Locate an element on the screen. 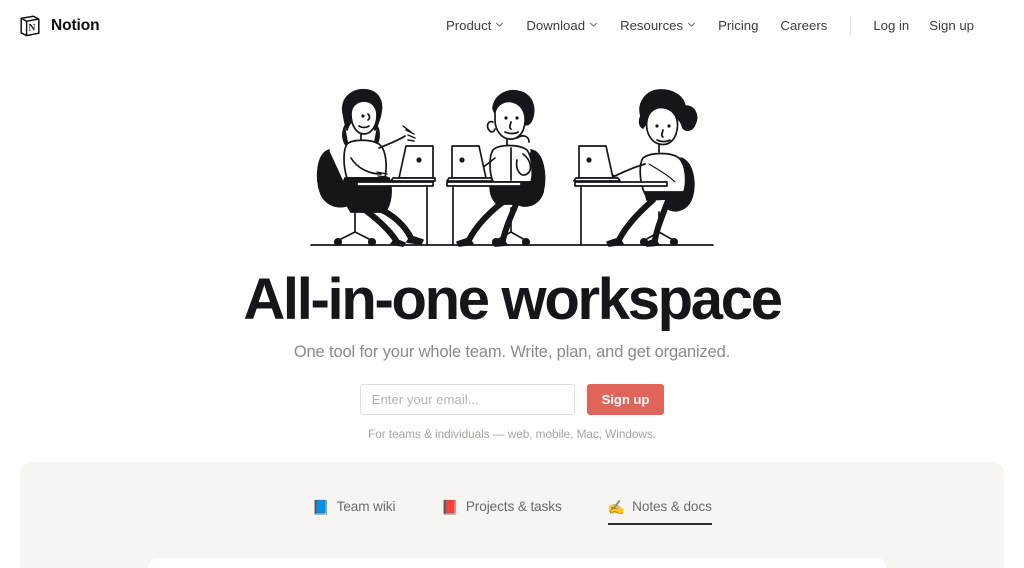 Image resolution: width=1024 pixels, height=568 pixels. tab-projects-tasks-label: Projects & tasks is located at coordinates (513, 507).